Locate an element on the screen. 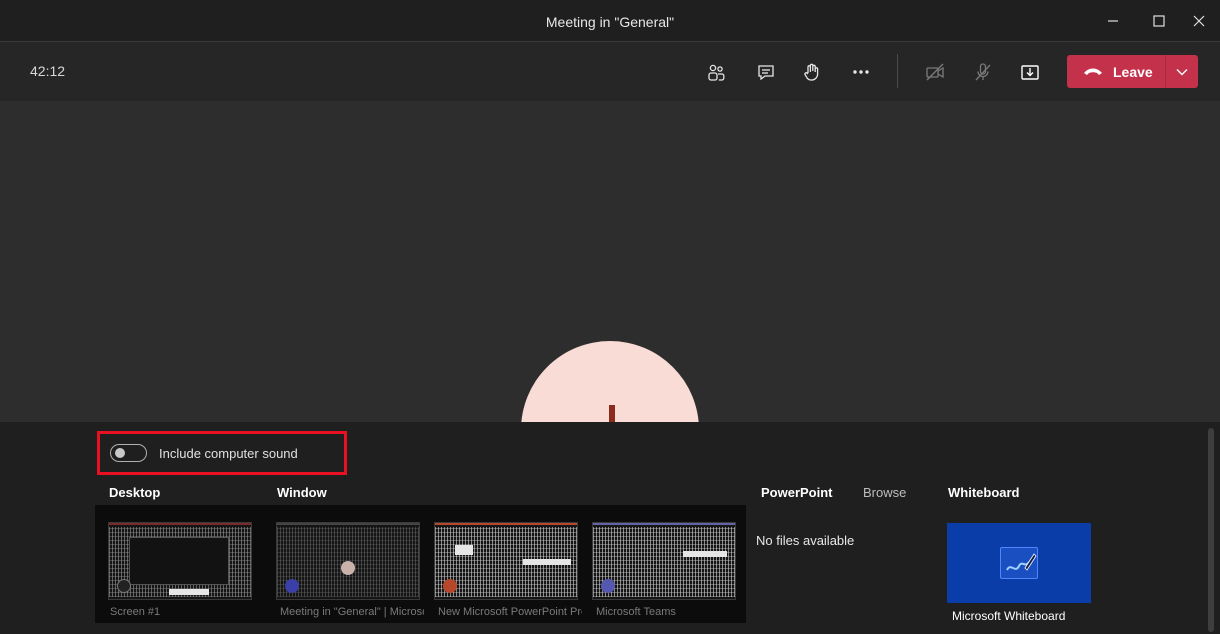 This screenshot has width=1220, height=634. thumbnail-window-powerpoint is located at coordinates (506, 561).